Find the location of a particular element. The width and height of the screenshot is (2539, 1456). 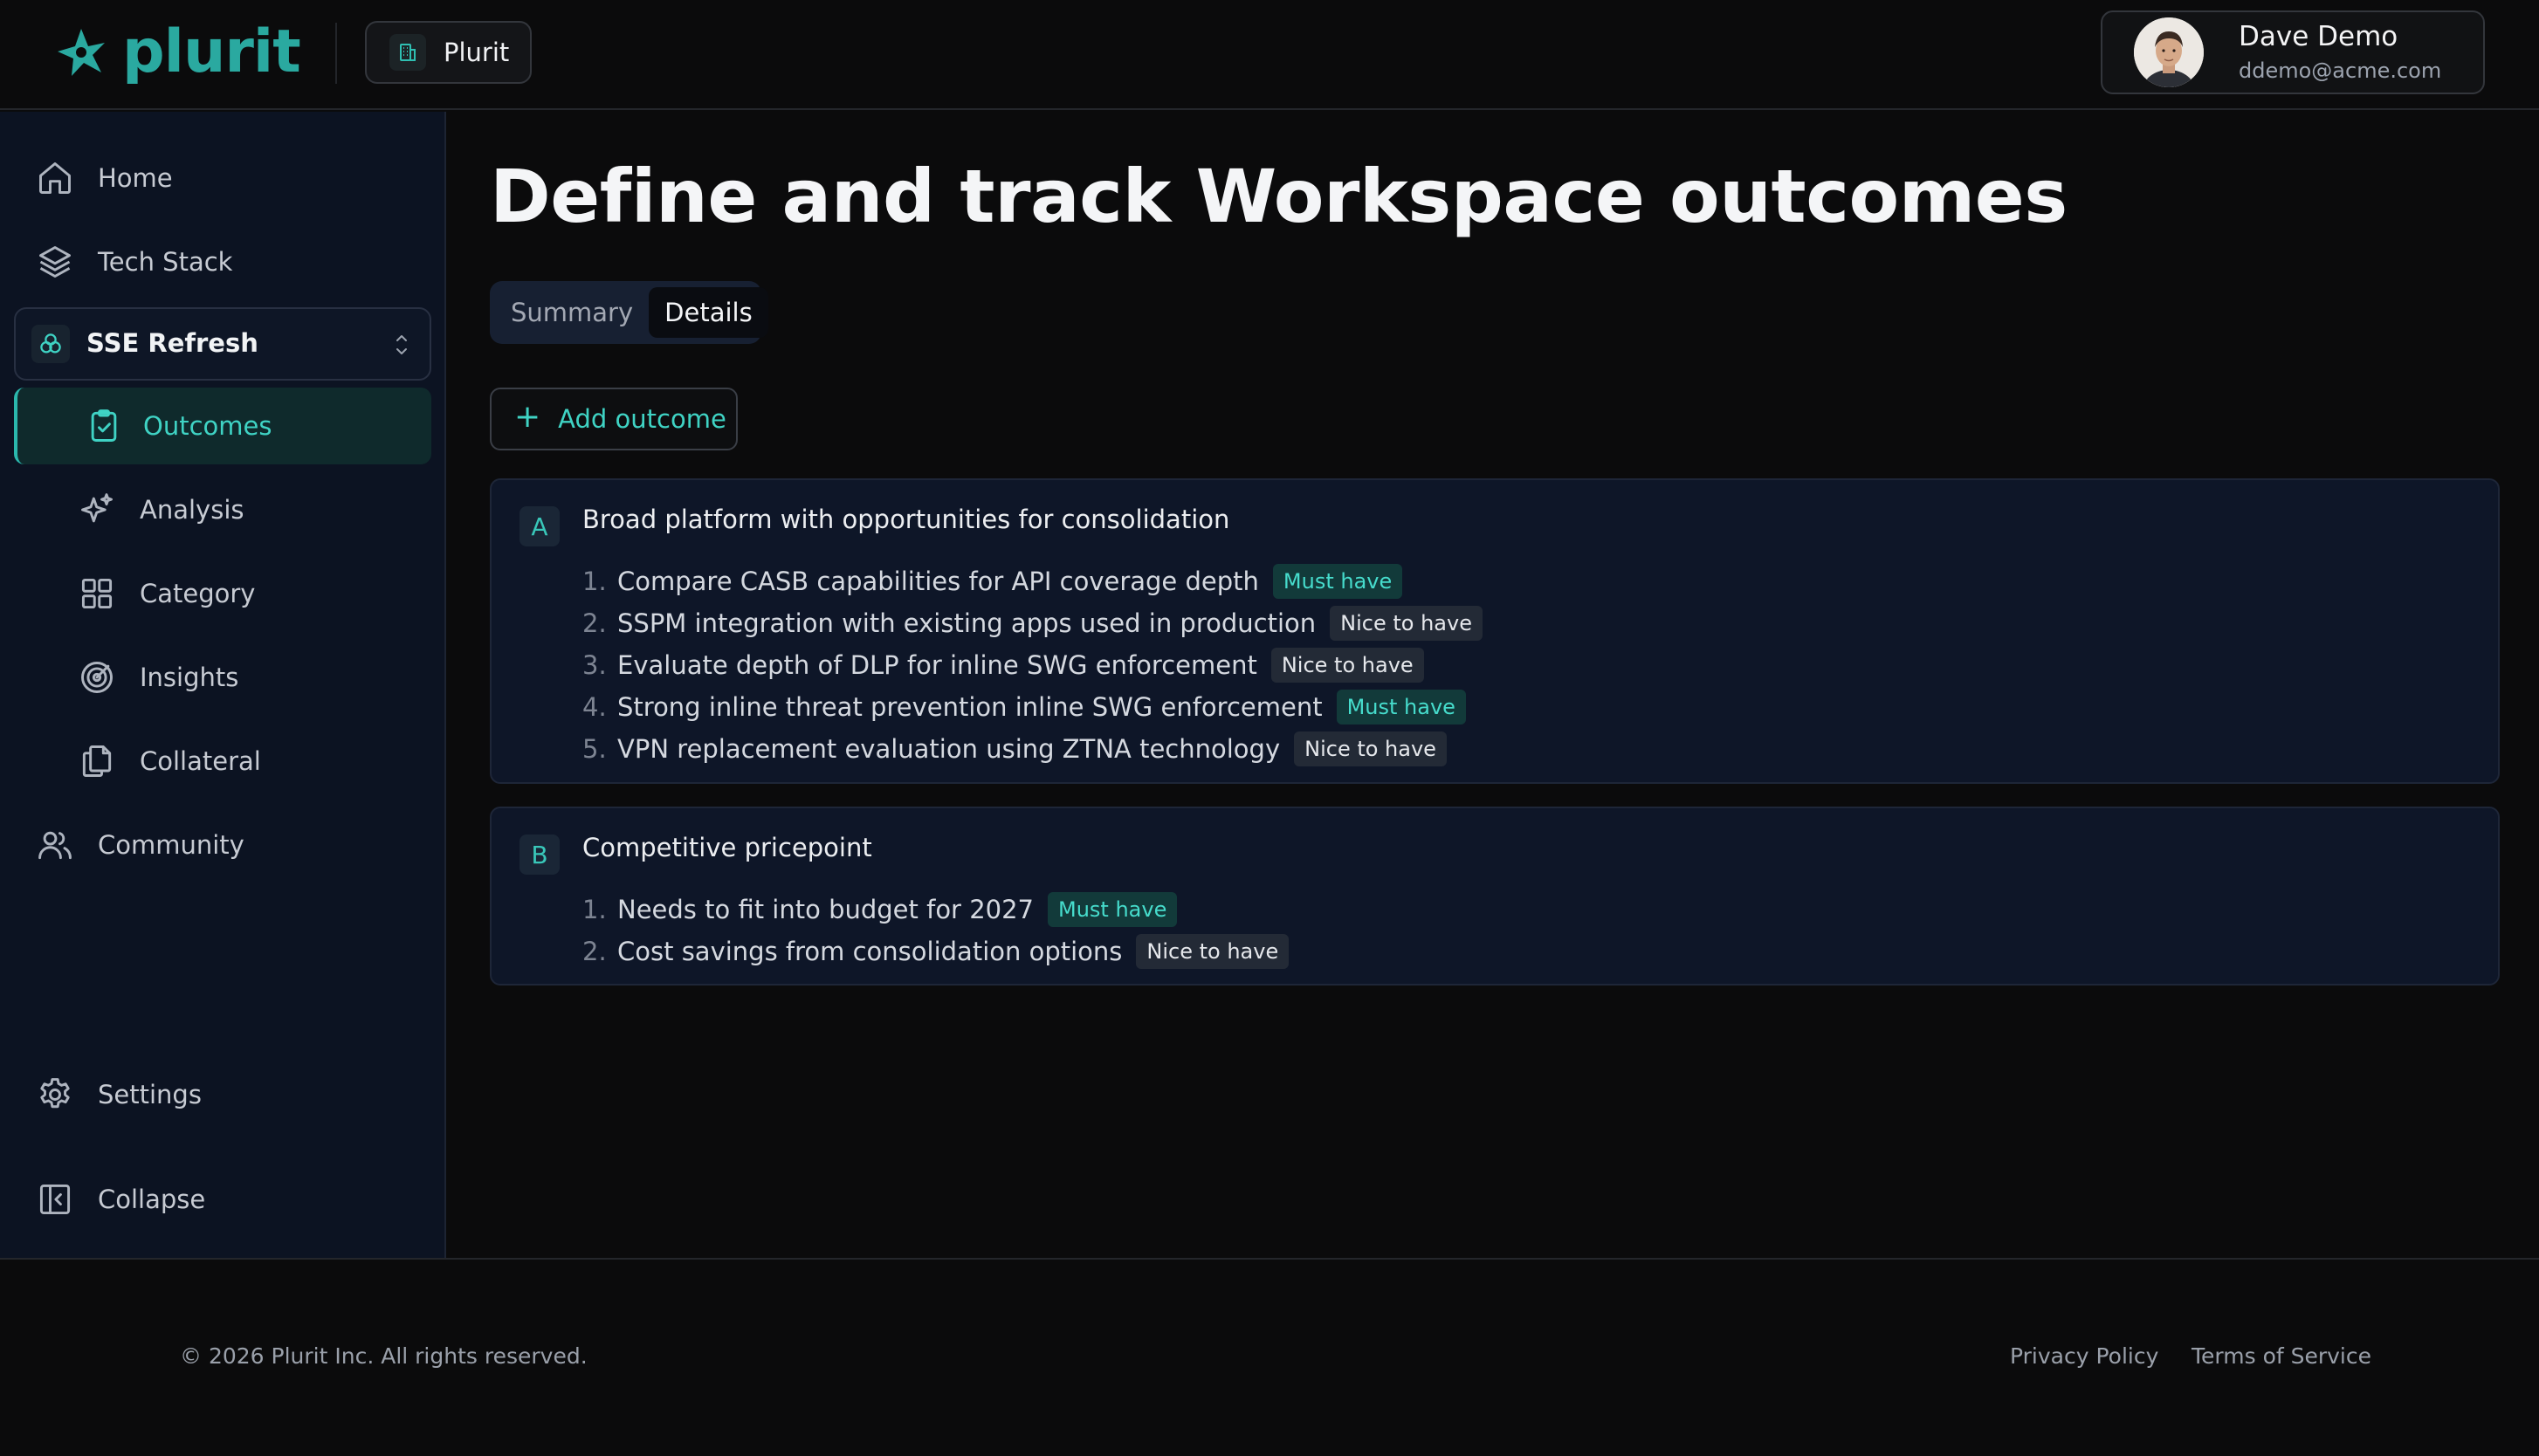

item-number: 5. is located at coordinates (594, 749).